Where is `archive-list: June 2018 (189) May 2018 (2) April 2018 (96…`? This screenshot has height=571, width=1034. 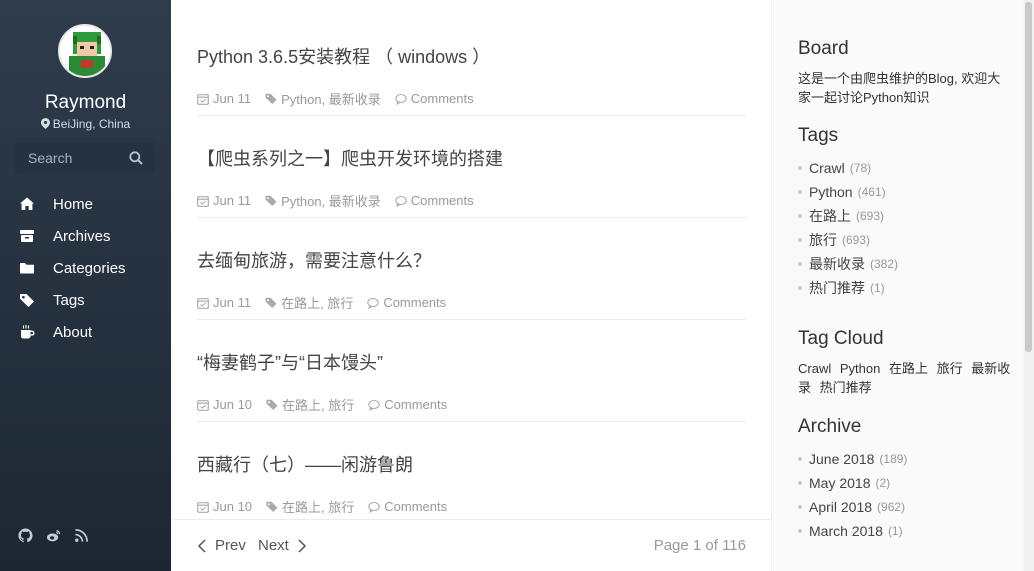
archive-list: June 2018 (189) May 2018 (2) April 2018 (96… is located at coordinates (852, 495).